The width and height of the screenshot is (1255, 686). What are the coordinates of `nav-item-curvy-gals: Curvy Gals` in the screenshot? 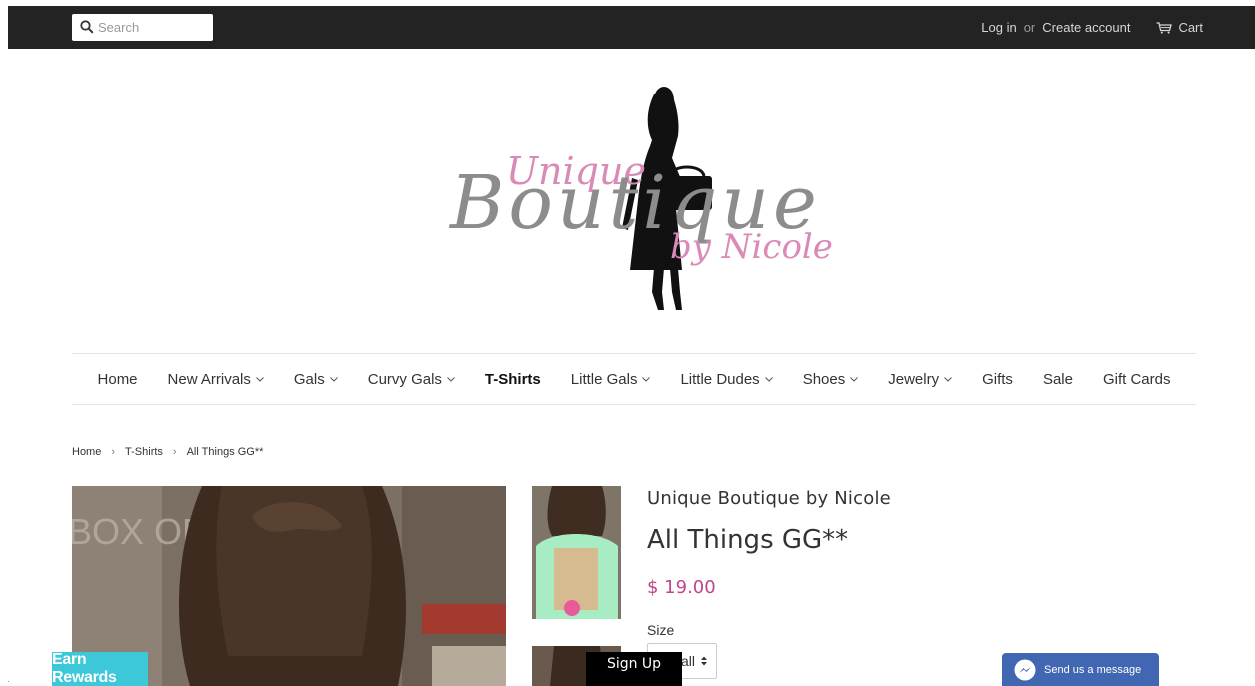 It's located at (411, 379).